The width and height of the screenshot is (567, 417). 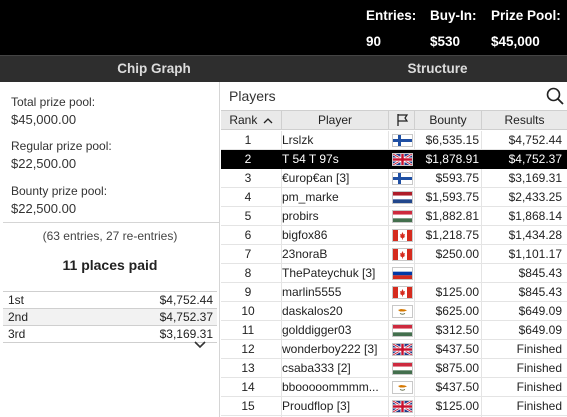 I want to click on bounty-prize-pool-value: $22,500.00, so click(x=44, y=208).